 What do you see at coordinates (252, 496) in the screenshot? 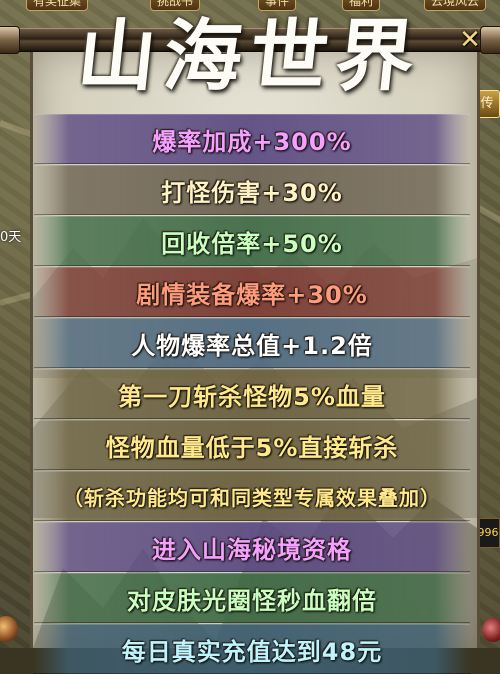
I see `benefit-row-stack-note: （斩杀功能均可和同类型专属效果叠加）` at bounding box center [252, 496].